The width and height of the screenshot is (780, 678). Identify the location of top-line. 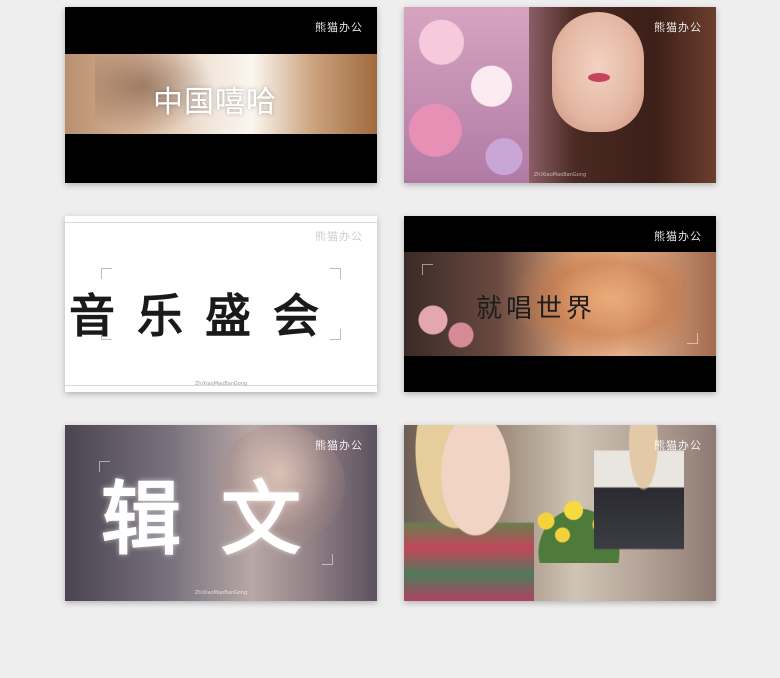
(221, 222).